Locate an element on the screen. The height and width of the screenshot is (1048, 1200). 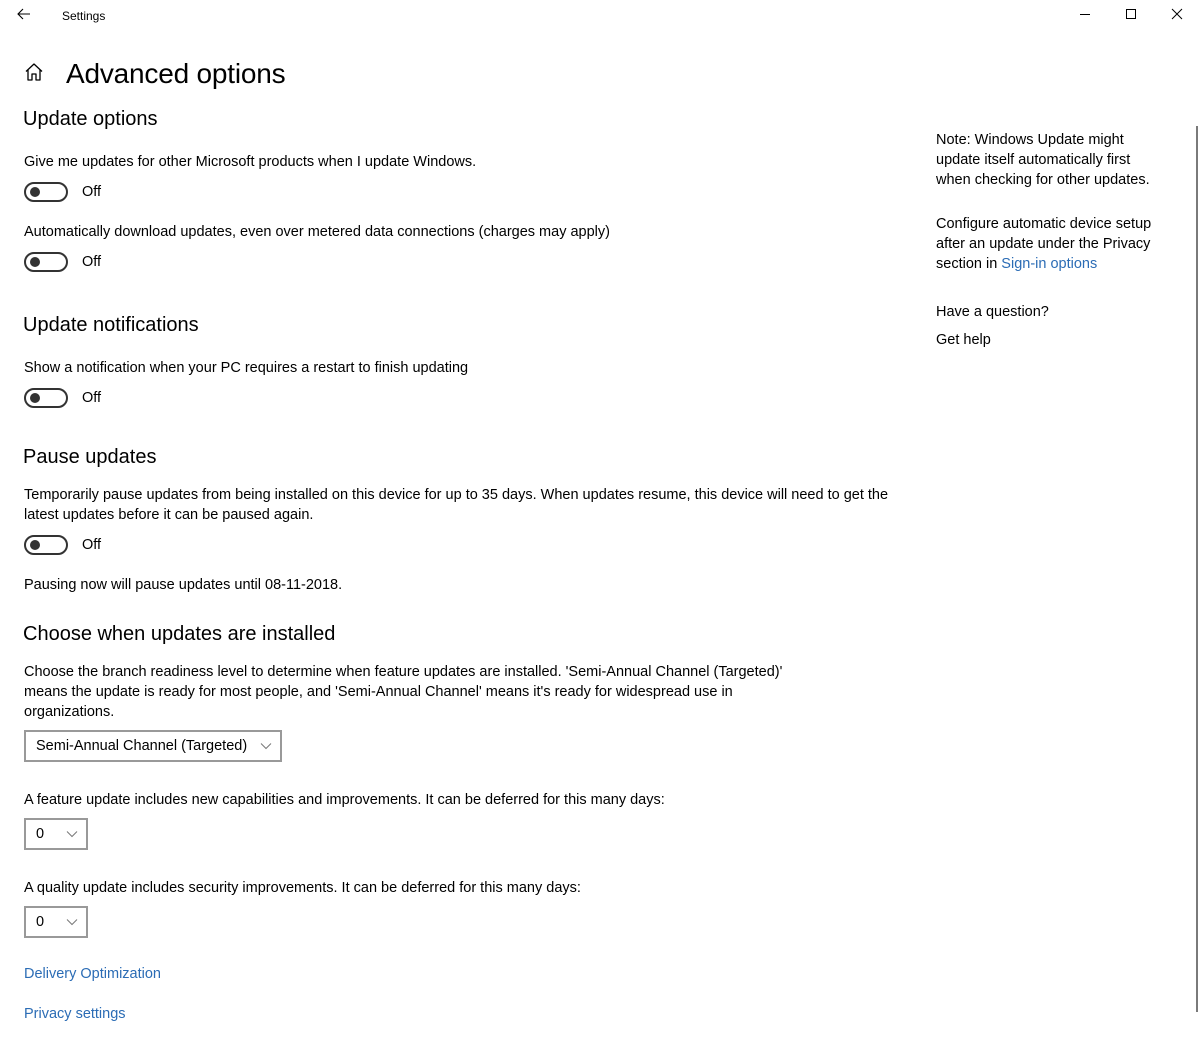
feature-defer-days-dropdown: 0 is located at coordinates (56, 834).